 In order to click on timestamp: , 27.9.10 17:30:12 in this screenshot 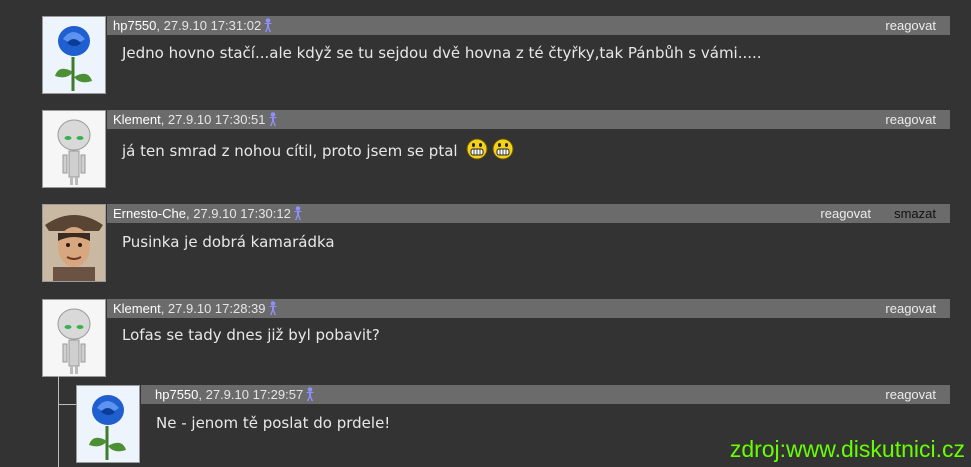, I will do `click(238, 213)`.